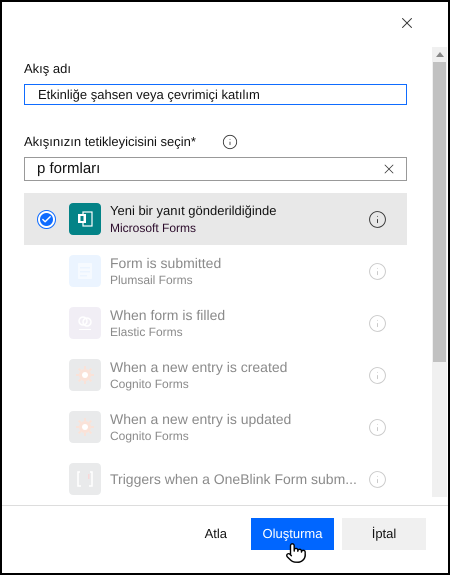 Image resolution: width=450 pixels, height=575 pixels. What do you see at coordinates (152, 280) in the screenshot?
I see `connector-name: Plumsail Forms` at bounding box center [152, 280].